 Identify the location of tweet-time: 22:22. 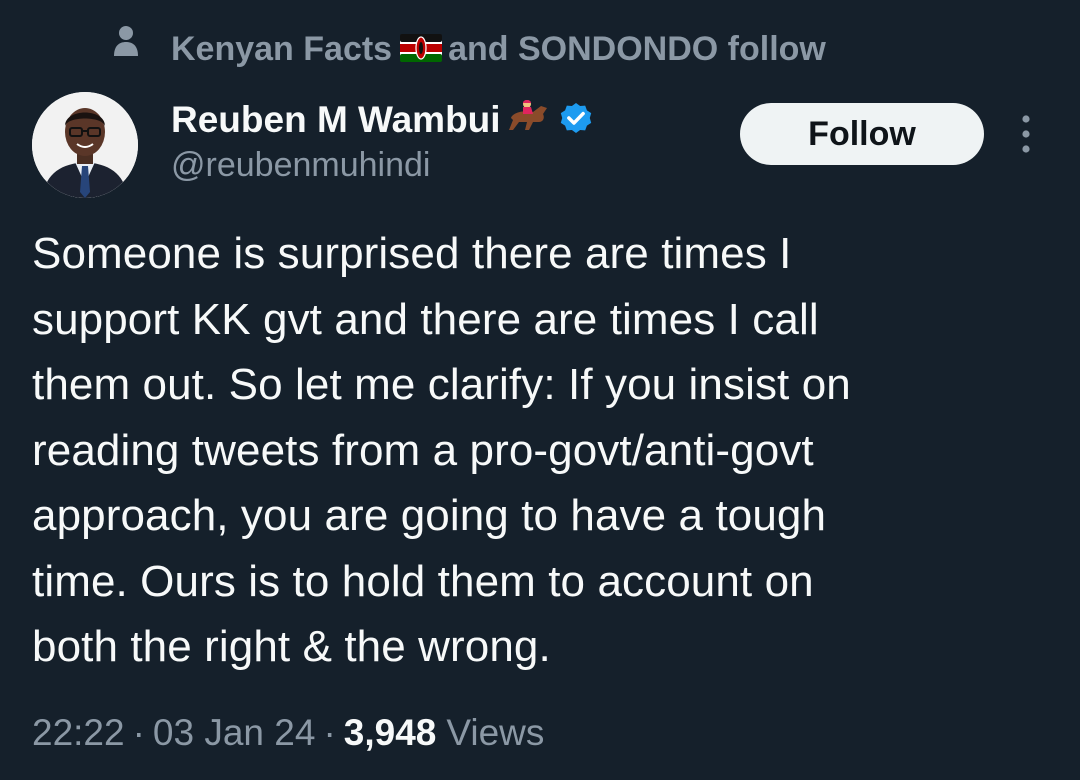
(78, 733).